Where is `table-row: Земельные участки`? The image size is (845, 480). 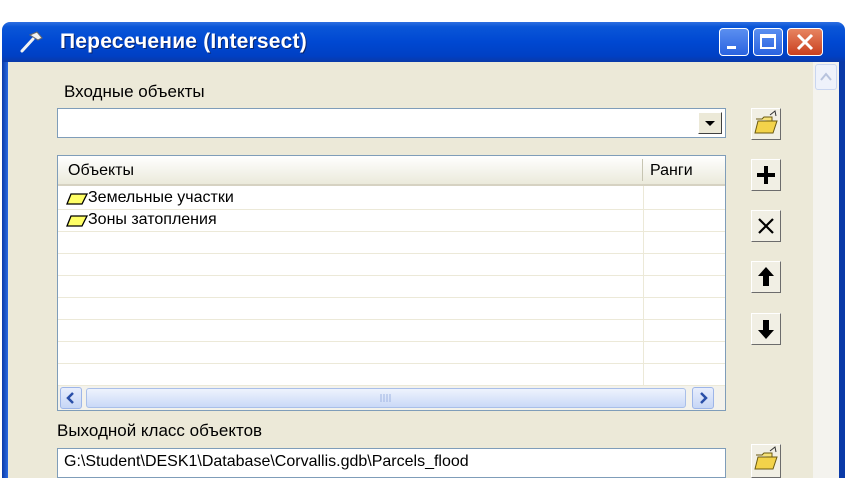
table-row: Земельные участки is located at coordinates (391, 199).